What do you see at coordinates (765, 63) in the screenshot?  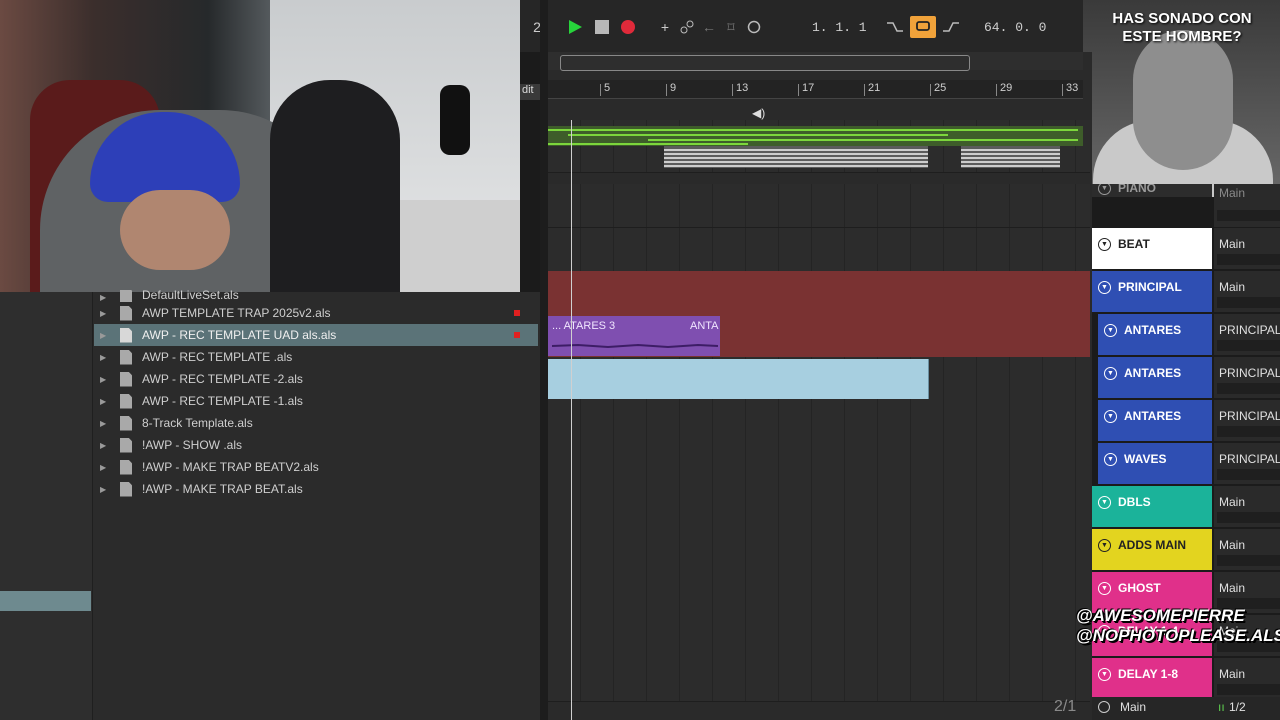 I see `overview-loop-region` at bounding box center [765, 63].